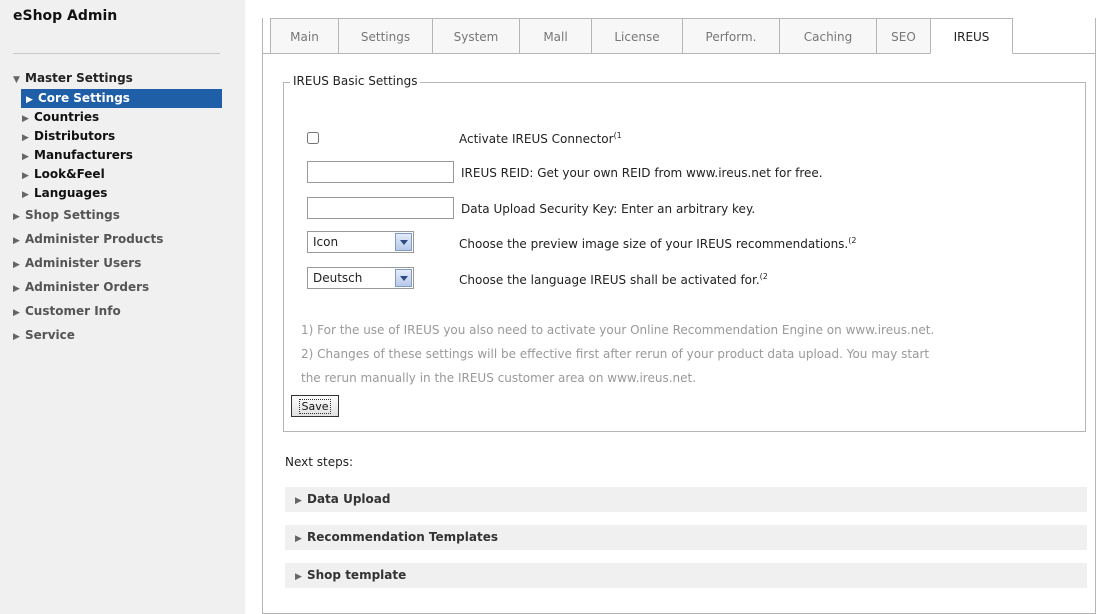  What do you see at coordinates (84, 98) in the screenshot?
I see `sidebar-item-label: Core Settings` at bounding box center [84, 98].